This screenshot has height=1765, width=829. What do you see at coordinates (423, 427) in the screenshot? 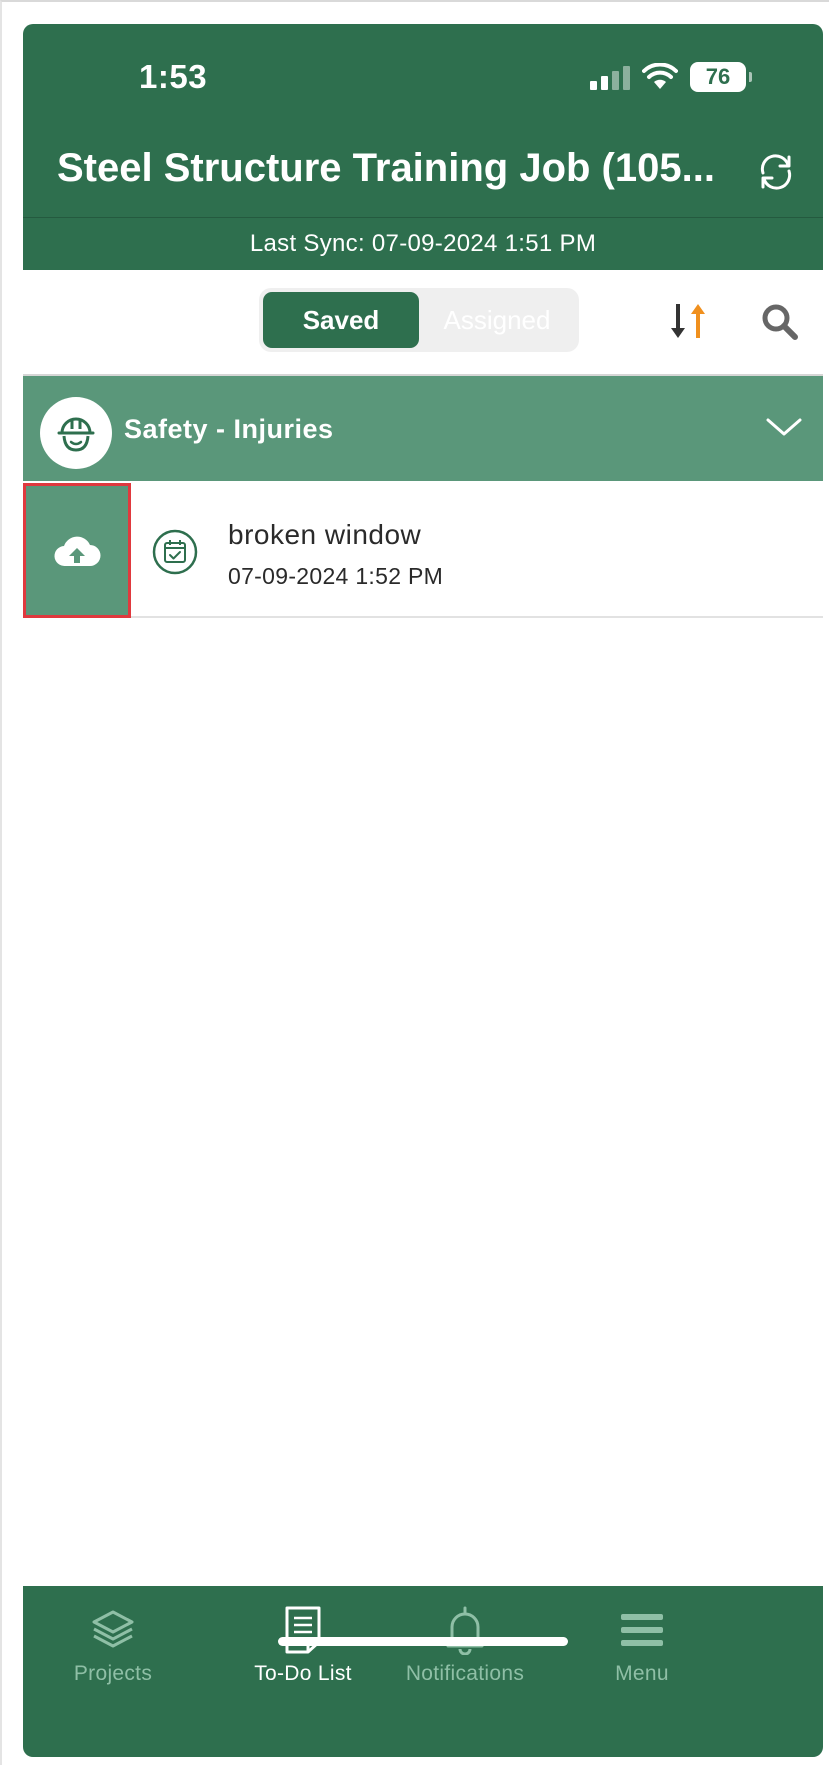
I see `category-header: Safety - Injuries` at bounding box center [423, 427].